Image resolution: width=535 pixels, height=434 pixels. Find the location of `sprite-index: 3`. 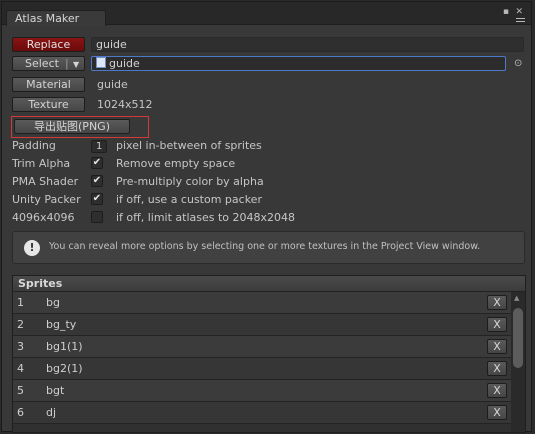

sprite-index: 3 is located at coordinates (20, 346).